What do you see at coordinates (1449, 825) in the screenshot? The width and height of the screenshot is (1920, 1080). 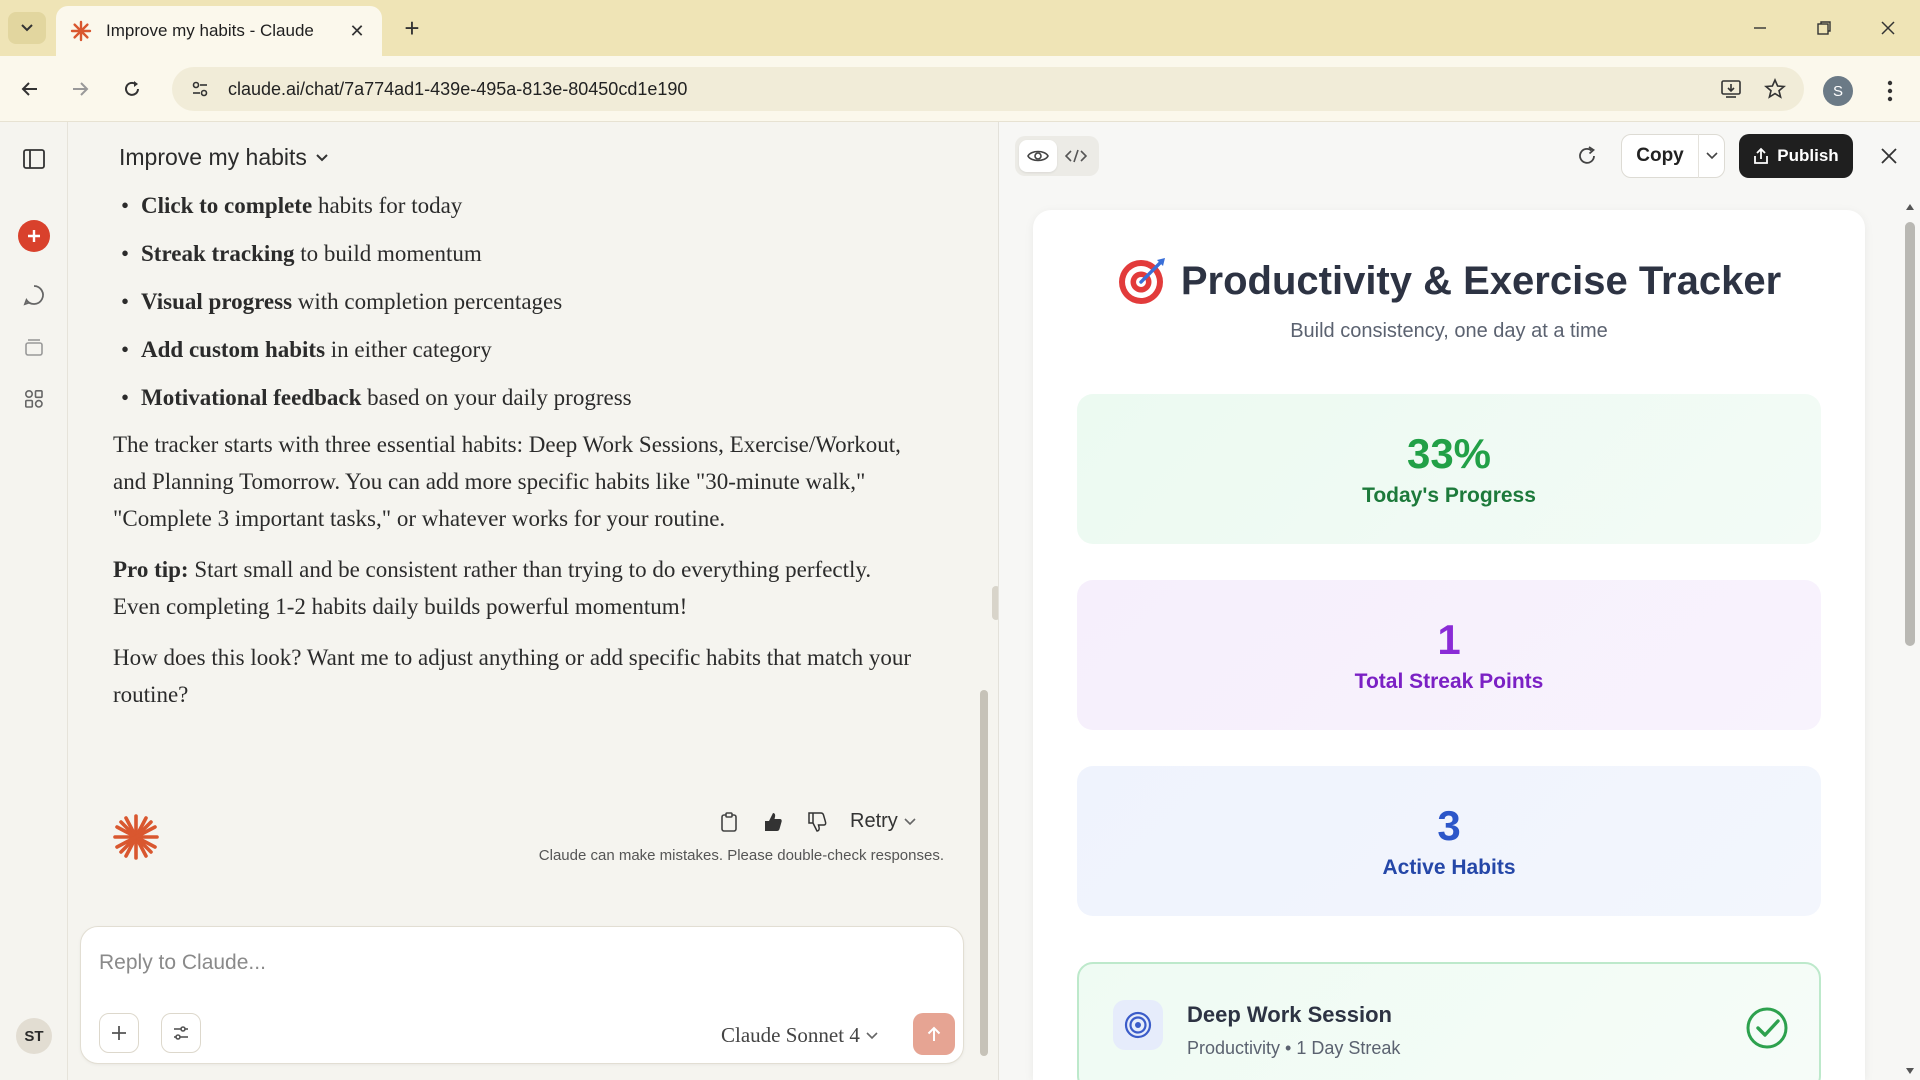 I see `stat-value: 3` at bounding box center [1449, 825].